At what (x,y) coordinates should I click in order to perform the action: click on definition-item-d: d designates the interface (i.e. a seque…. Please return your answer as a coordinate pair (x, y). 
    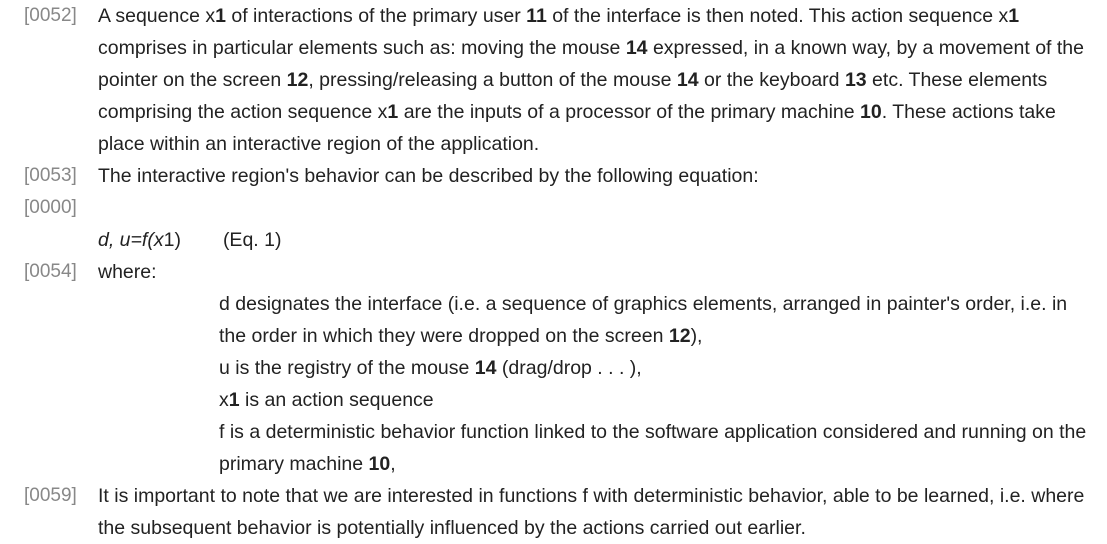
    Looking at the image, I should click on (643, 320).